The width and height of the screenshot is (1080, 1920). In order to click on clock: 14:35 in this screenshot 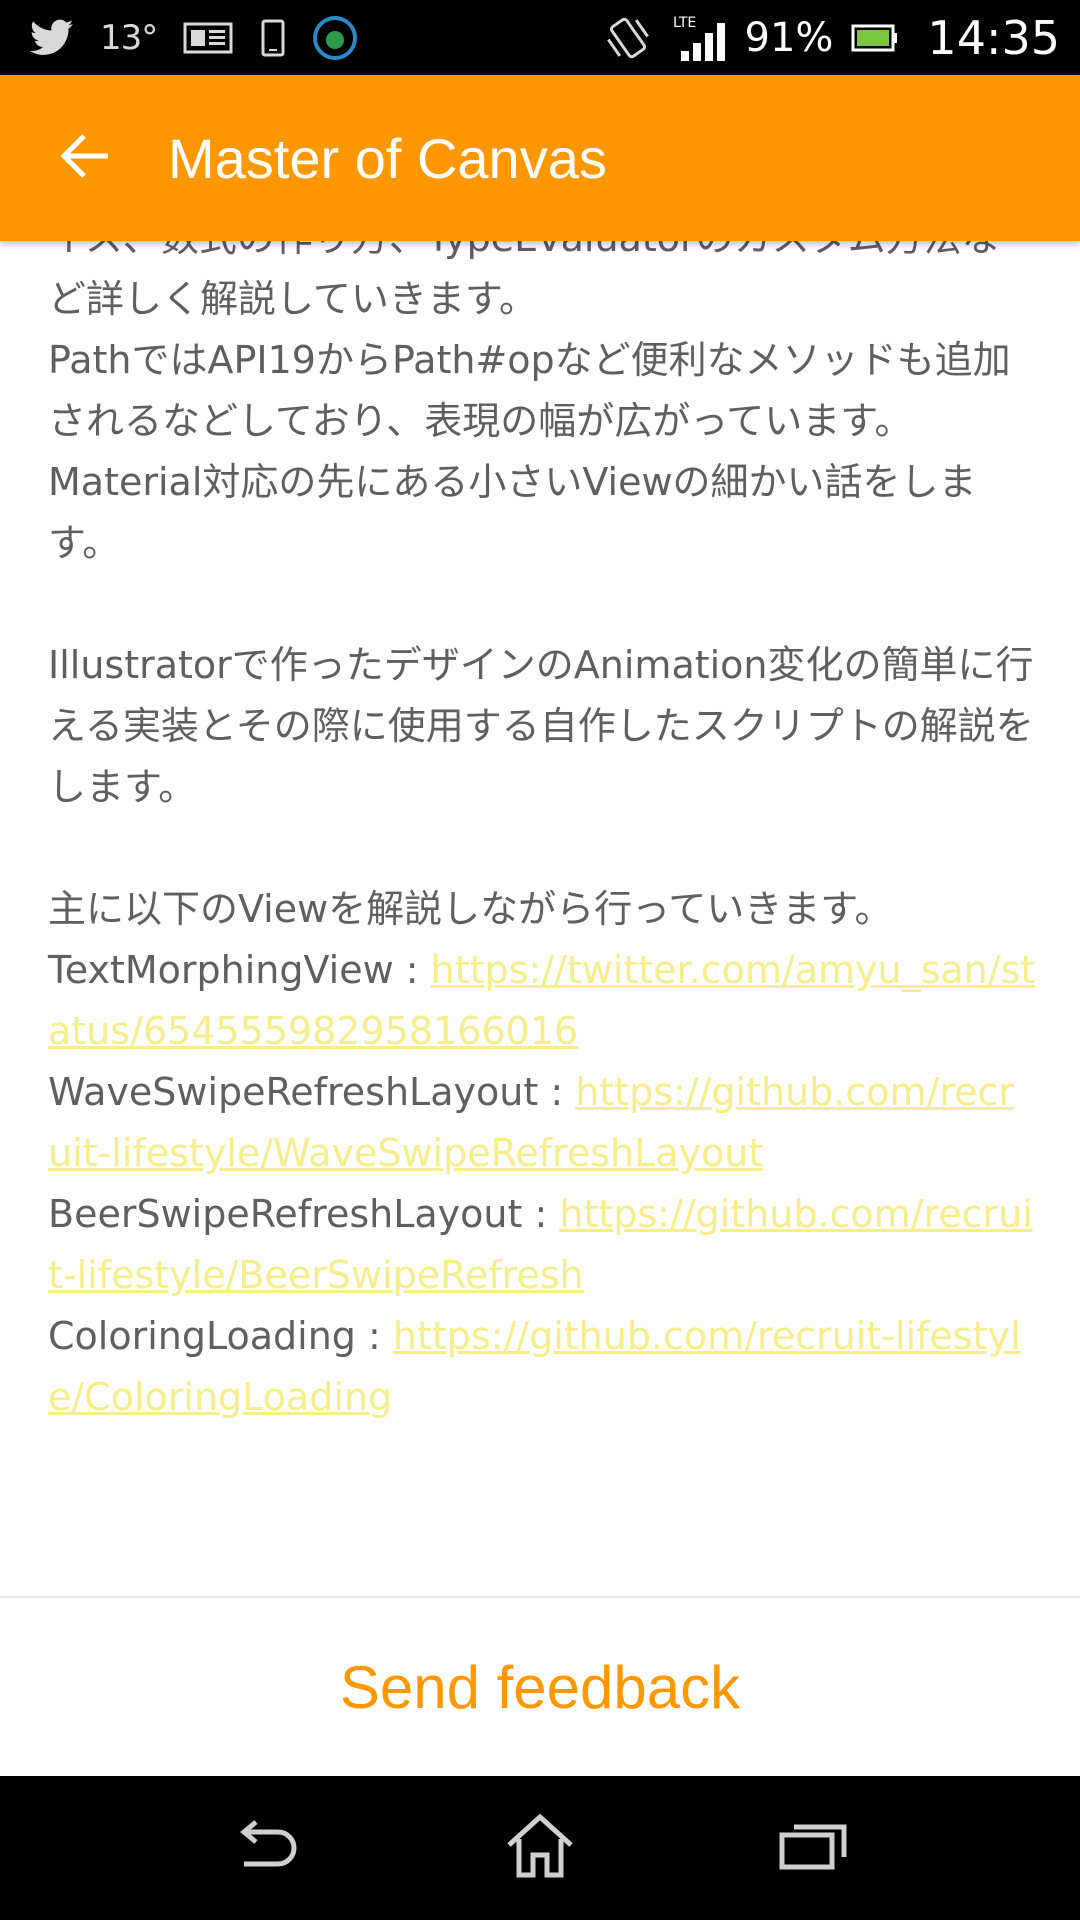, I will do `click(993, 37)`.